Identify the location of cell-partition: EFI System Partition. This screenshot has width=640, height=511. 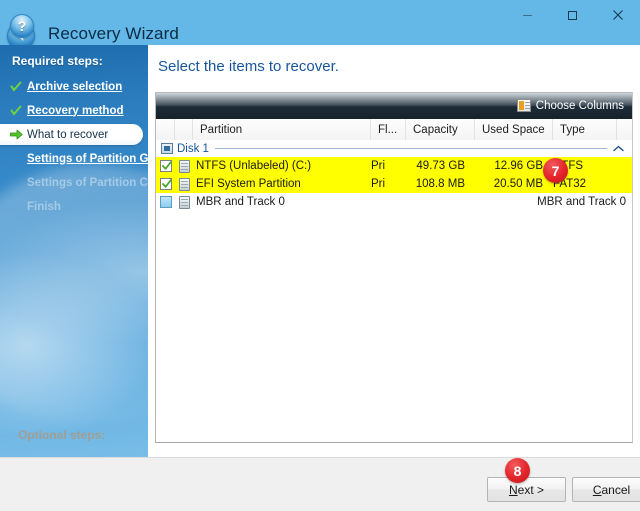
(248, 184).